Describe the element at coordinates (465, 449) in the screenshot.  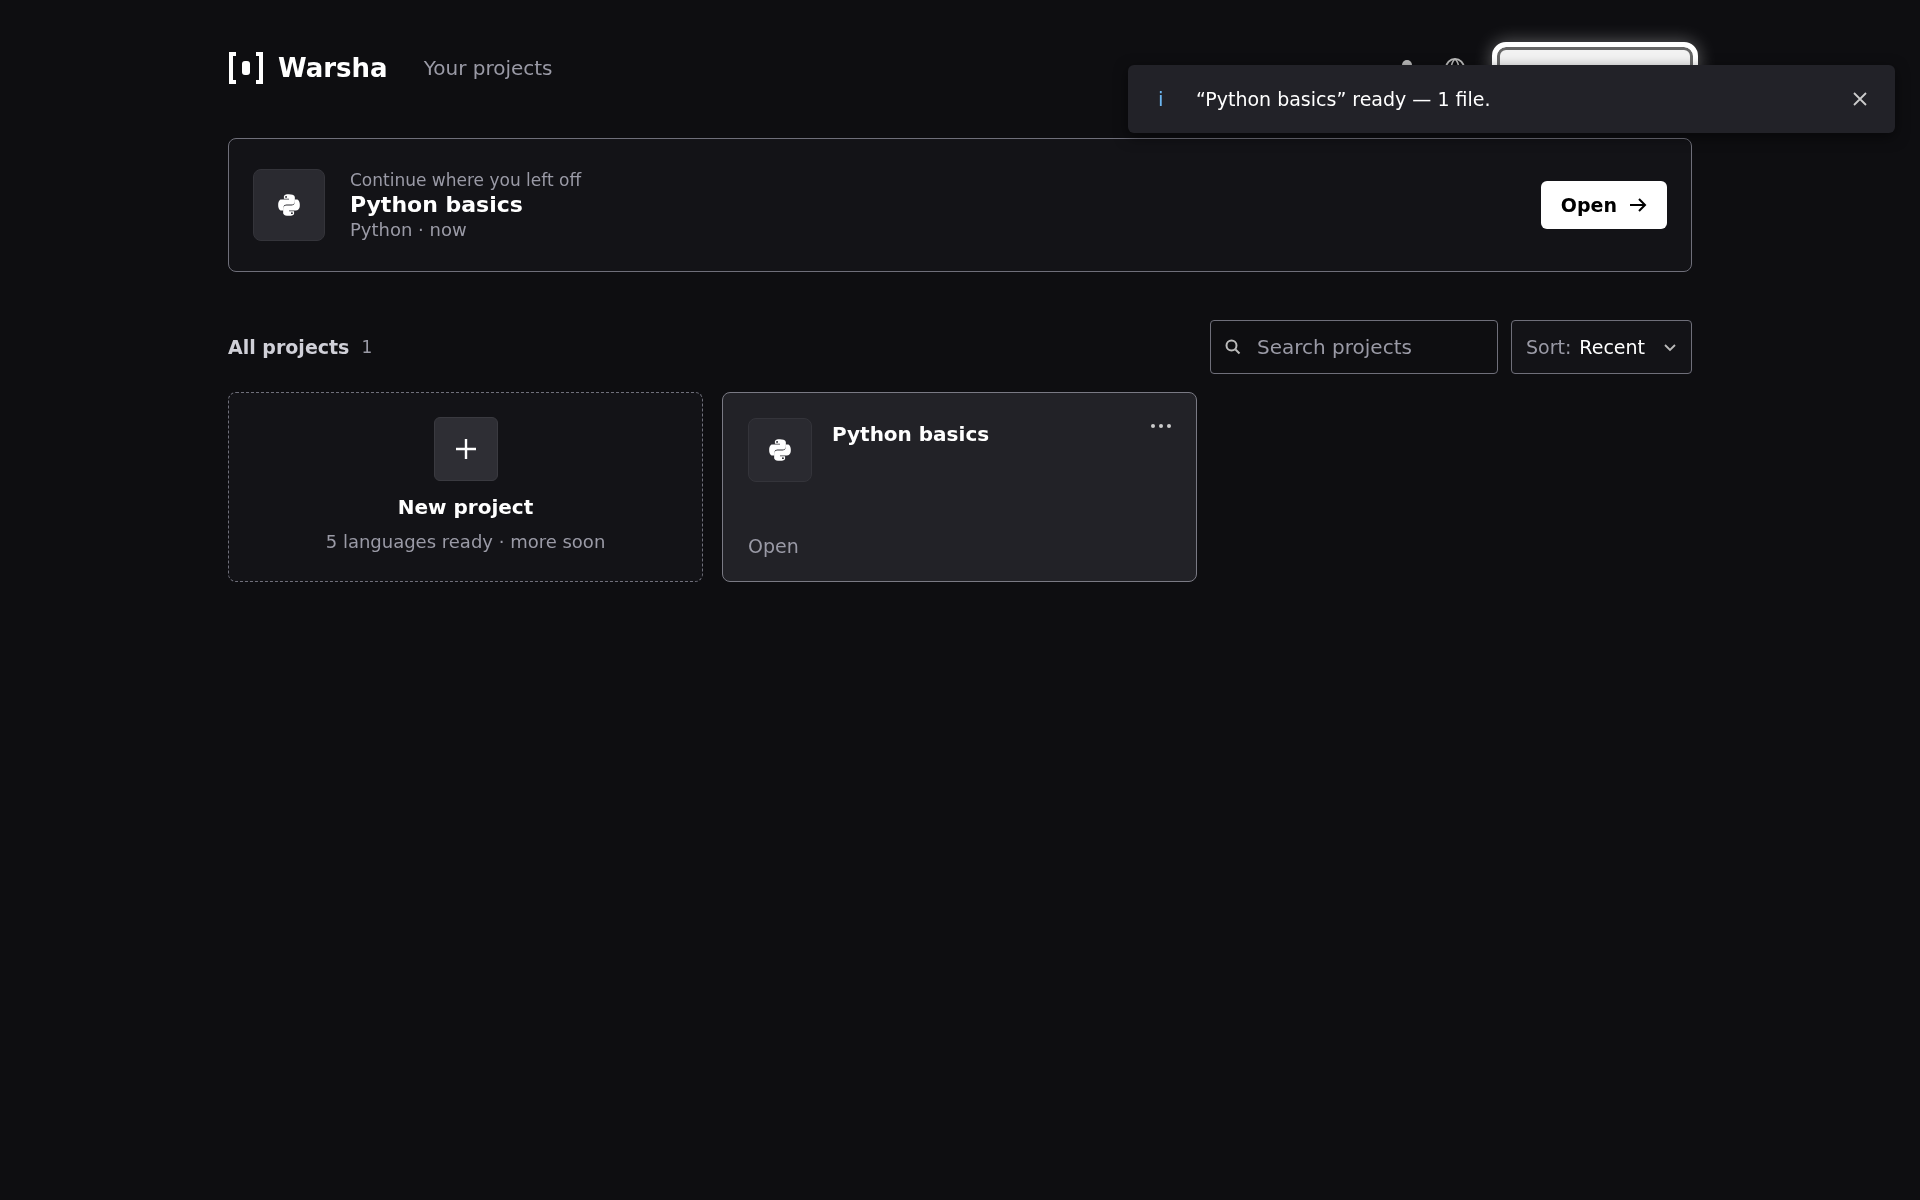
I see `plus-icon` at that location.